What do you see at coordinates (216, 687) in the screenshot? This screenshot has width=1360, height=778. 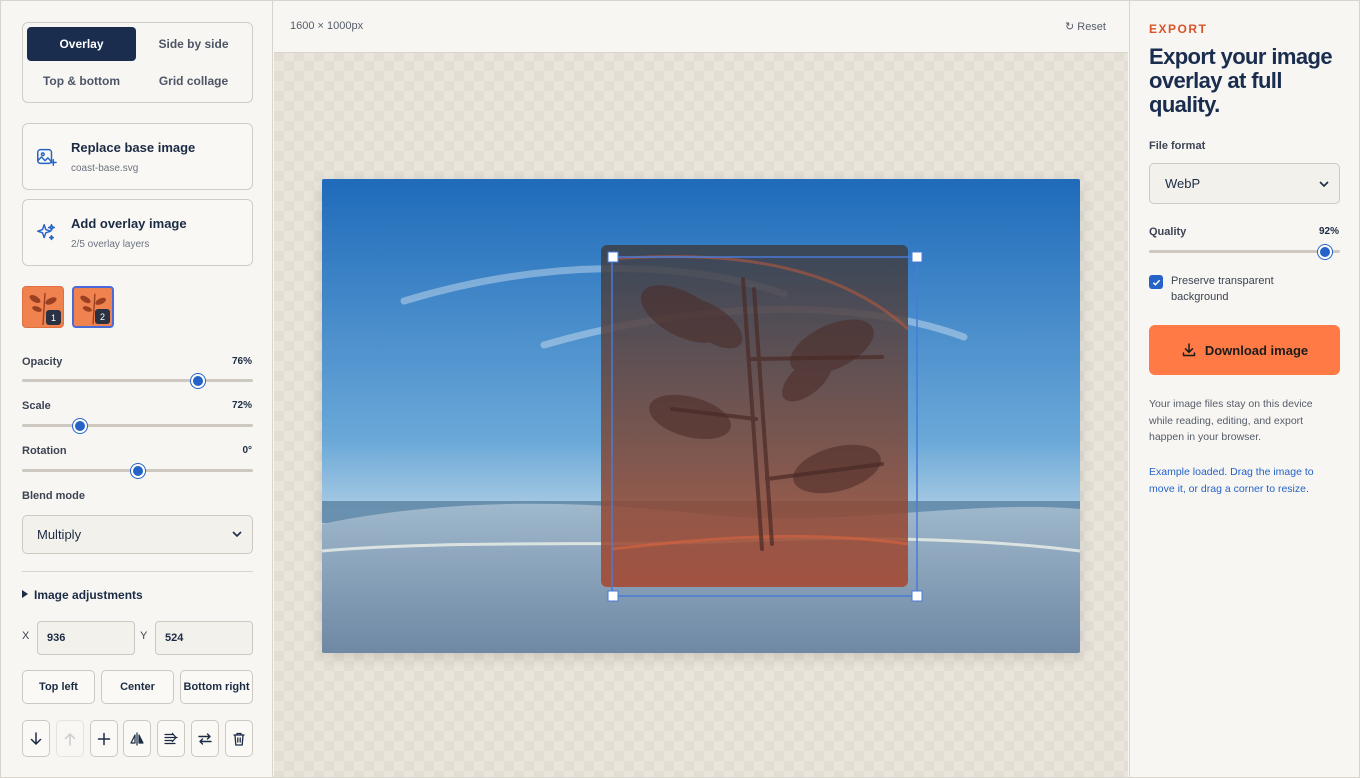 I see `bottom-right-button: Bottom right` at bounding box center [216, 687].